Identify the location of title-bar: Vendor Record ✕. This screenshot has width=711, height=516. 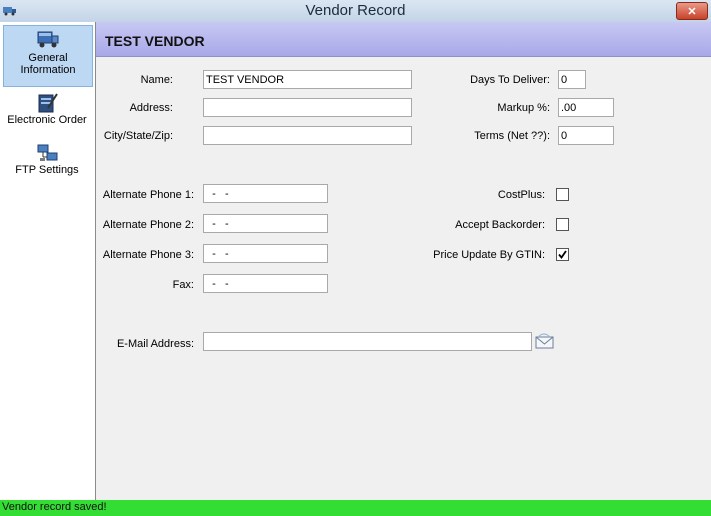
(355, 11).